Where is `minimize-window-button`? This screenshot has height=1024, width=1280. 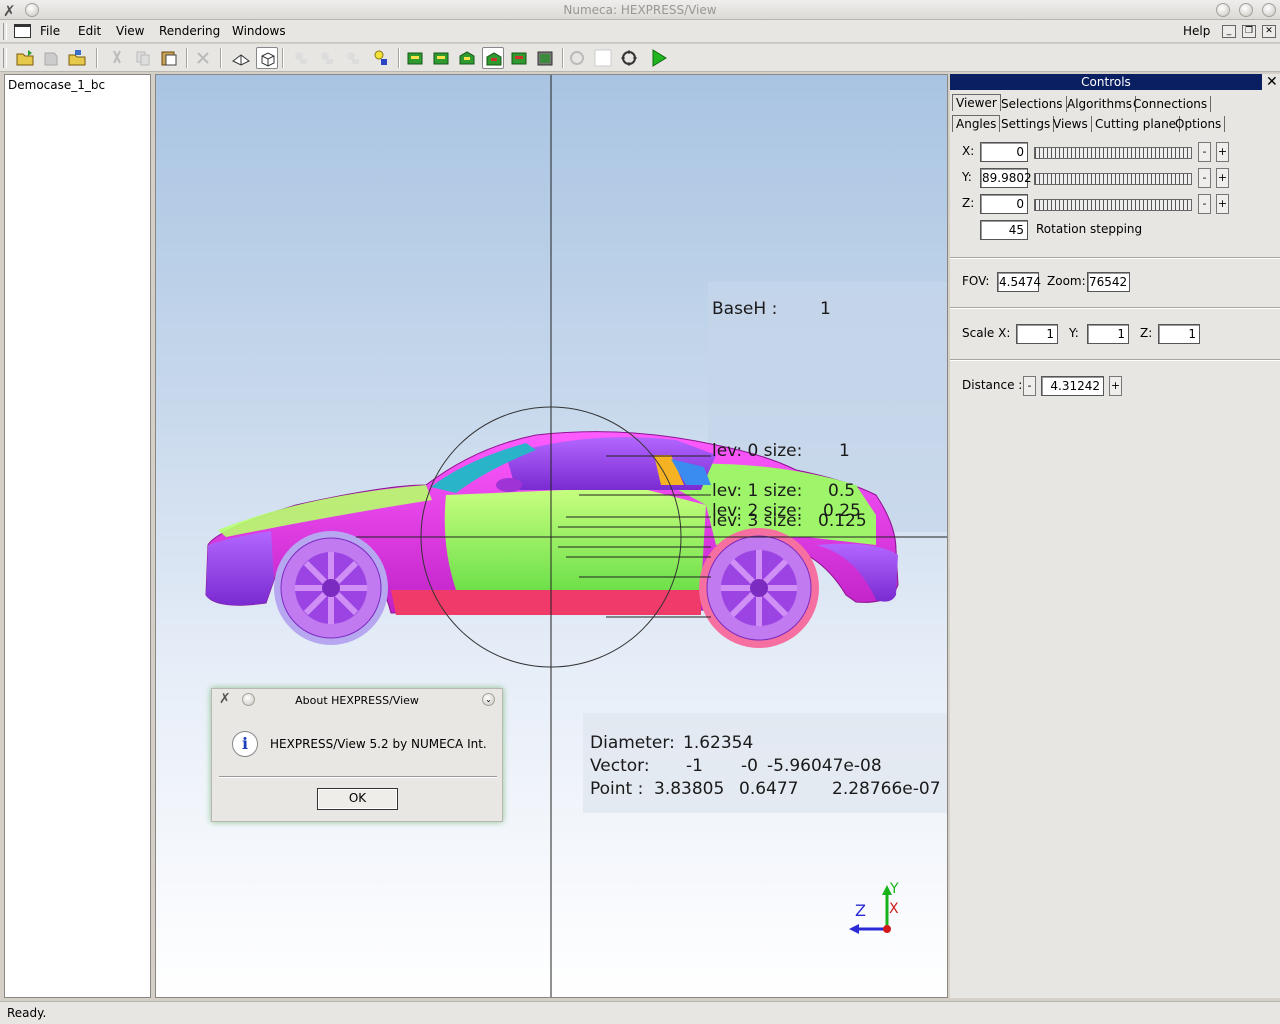
minimize-window-button is located at coordinates (1223, 10).